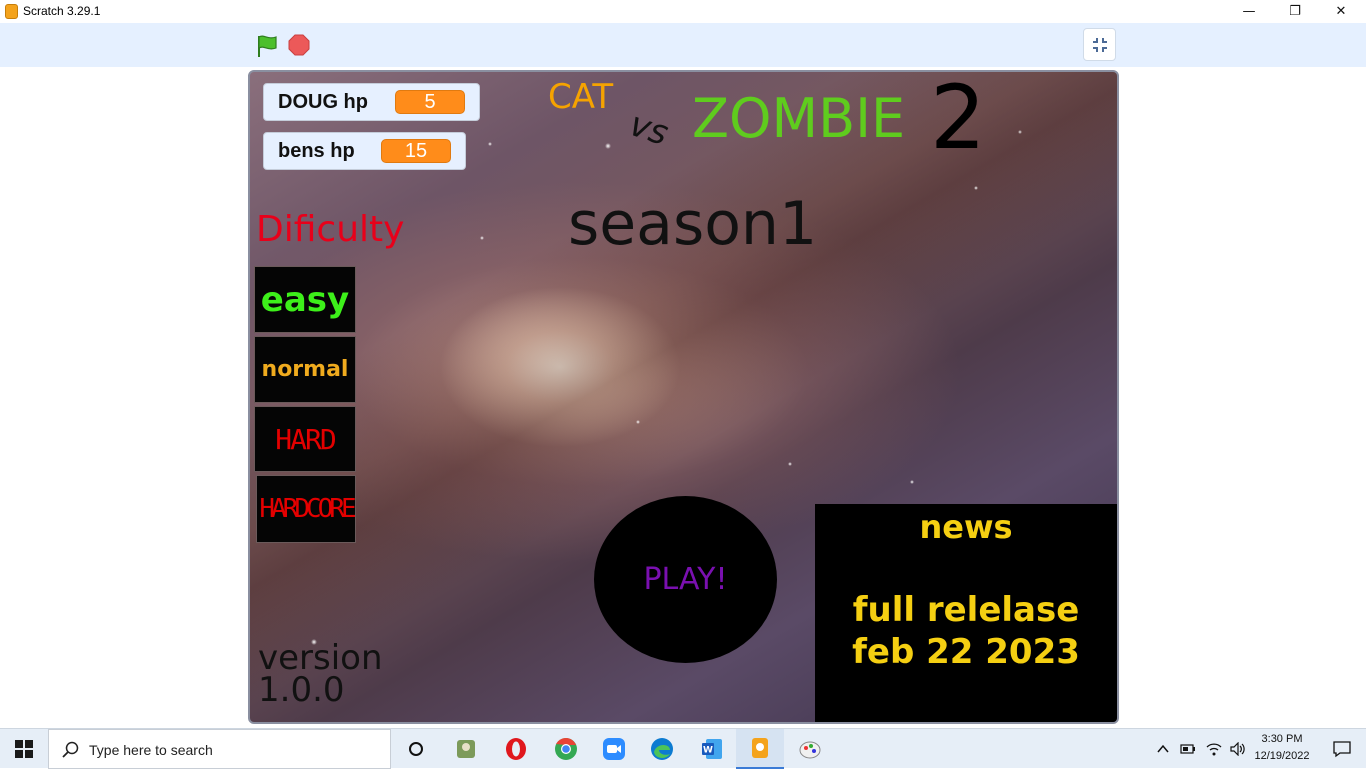 The width and height of the screenshot is (1366, 769). I want to click on taskbar-app-zoom, so click(614, 749).